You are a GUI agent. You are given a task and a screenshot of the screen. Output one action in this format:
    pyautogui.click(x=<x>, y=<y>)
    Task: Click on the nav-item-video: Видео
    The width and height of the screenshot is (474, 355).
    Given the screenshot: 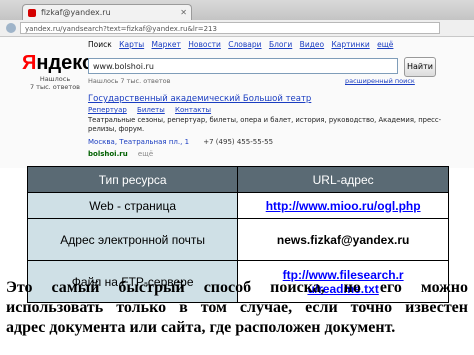 What is the action you would take?
    pyautogui.click(x=312, y=44)
    